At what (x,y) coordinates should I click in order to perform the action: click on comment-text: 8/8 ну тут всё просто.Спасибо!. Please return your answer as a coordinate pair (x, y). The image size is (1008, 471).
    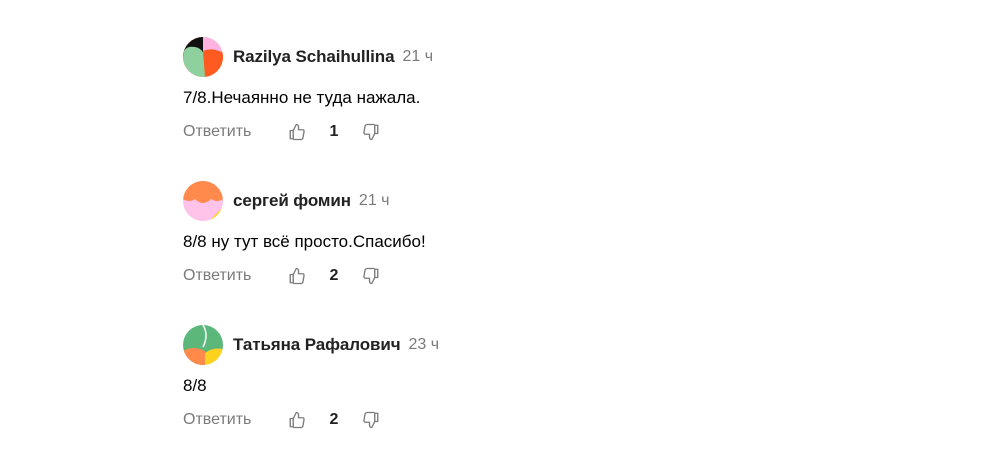
    Looking at the image, I should click on (304, 241).